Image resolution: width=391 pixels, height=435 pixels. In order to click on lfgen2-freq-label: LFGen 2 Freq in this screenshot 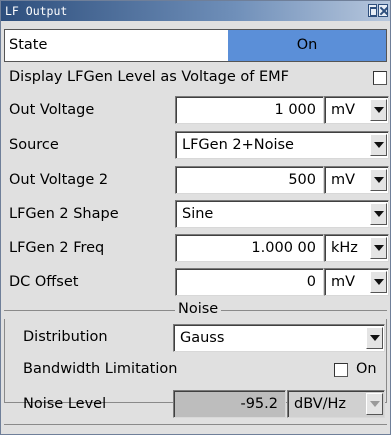, I will do `click(57, 248)`.